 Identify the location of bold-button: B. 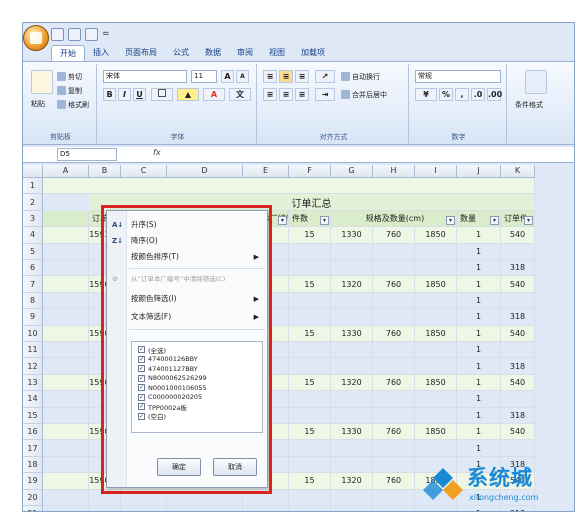
(109, 94).